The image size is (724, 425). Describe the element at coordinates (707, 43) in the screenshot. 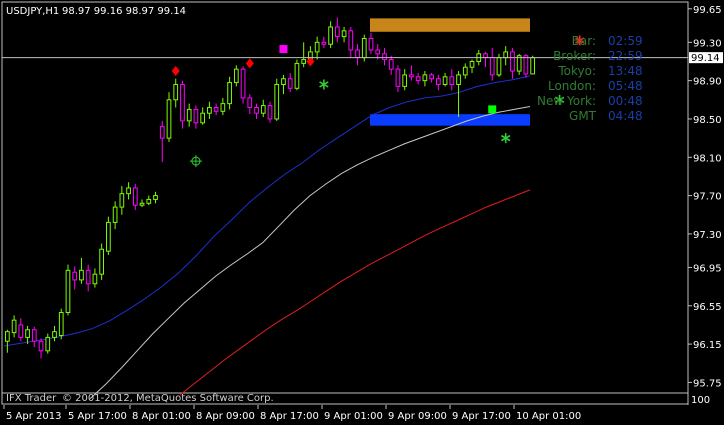

I see `price-tick-label: 99.30` at that location.